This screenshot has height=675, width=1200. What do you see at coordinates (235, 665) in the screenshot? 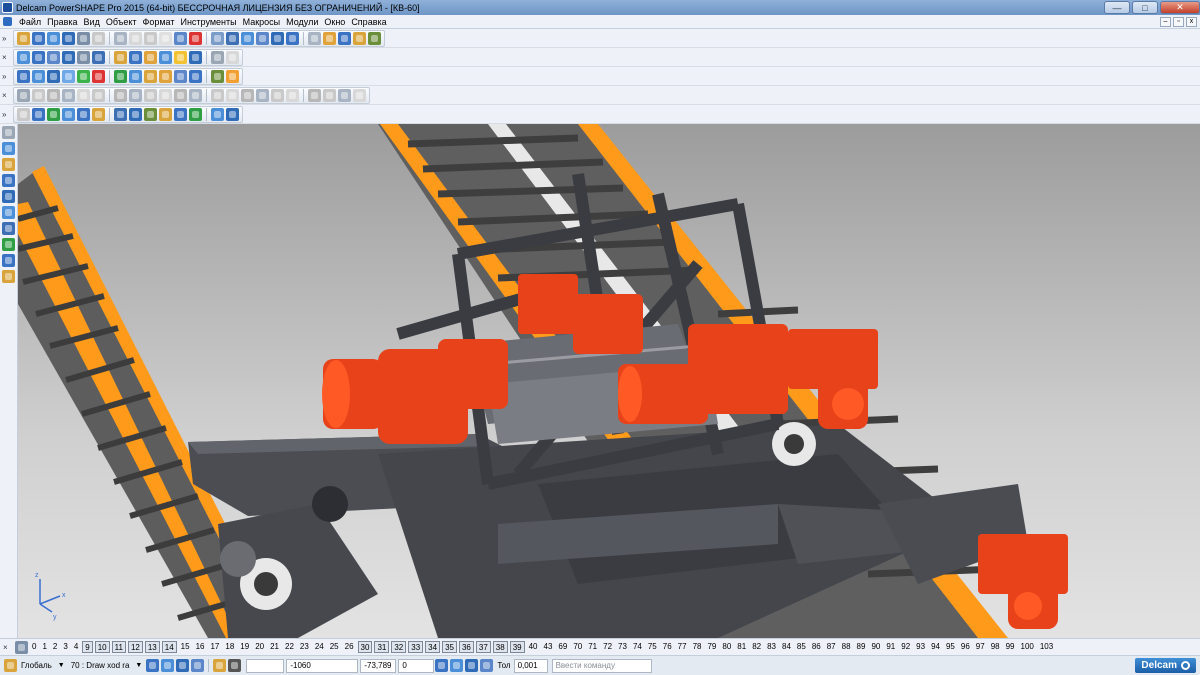
I see `grid-icon` at bounding box center [235, 665].